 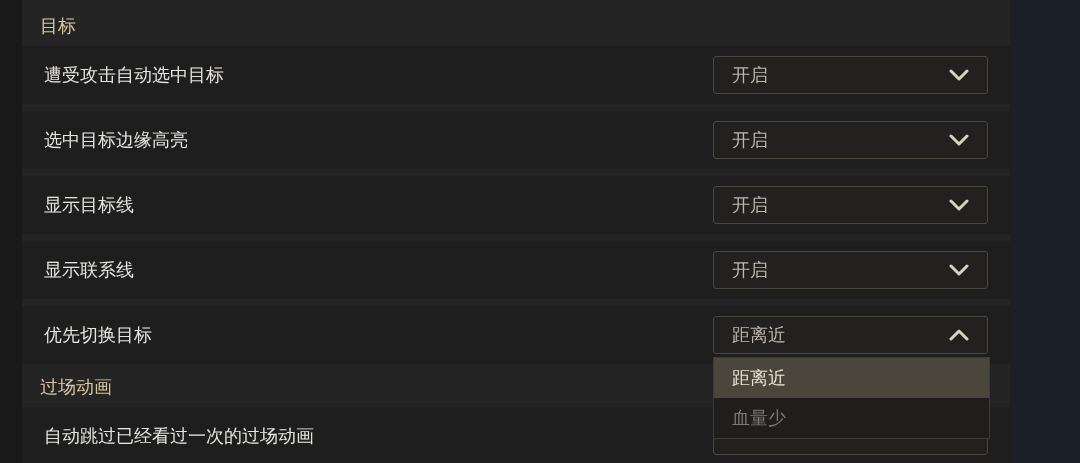 I want to click on setting-label: 遭受攻击自动选中目标, so click(x=134, y=75).